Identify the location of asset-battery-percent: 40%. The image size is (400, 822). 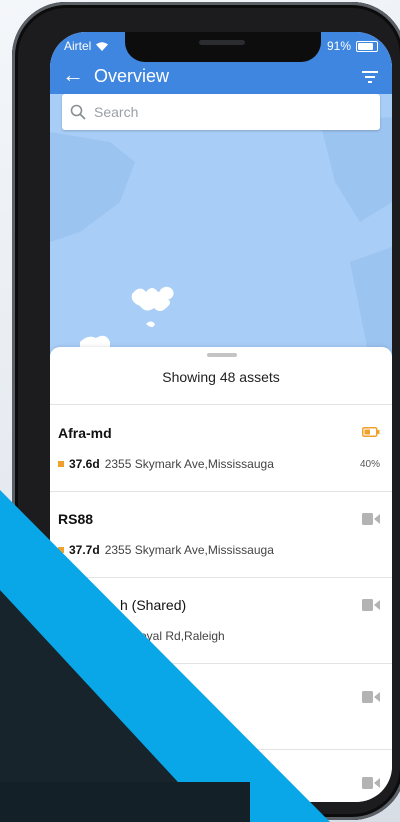
(369, 464).